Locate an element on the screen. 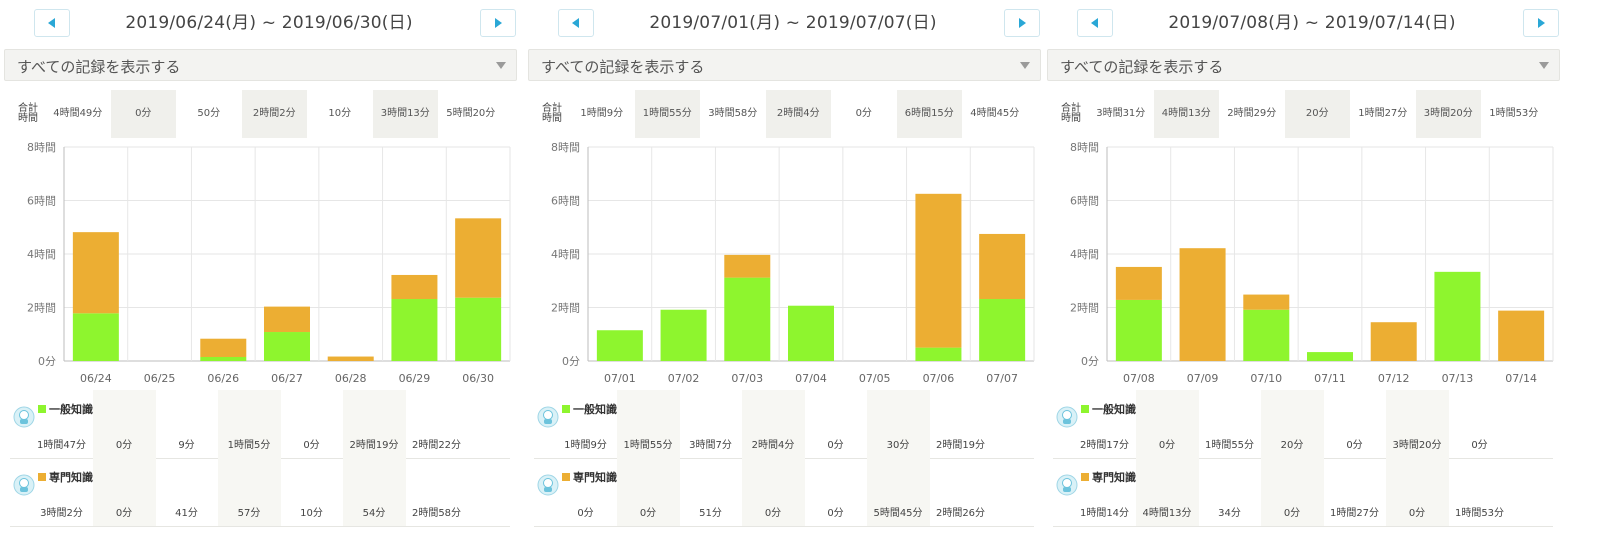 The image size is (1617, 556). x-tick-label: 07/02 is located at coordinates (684, 378).